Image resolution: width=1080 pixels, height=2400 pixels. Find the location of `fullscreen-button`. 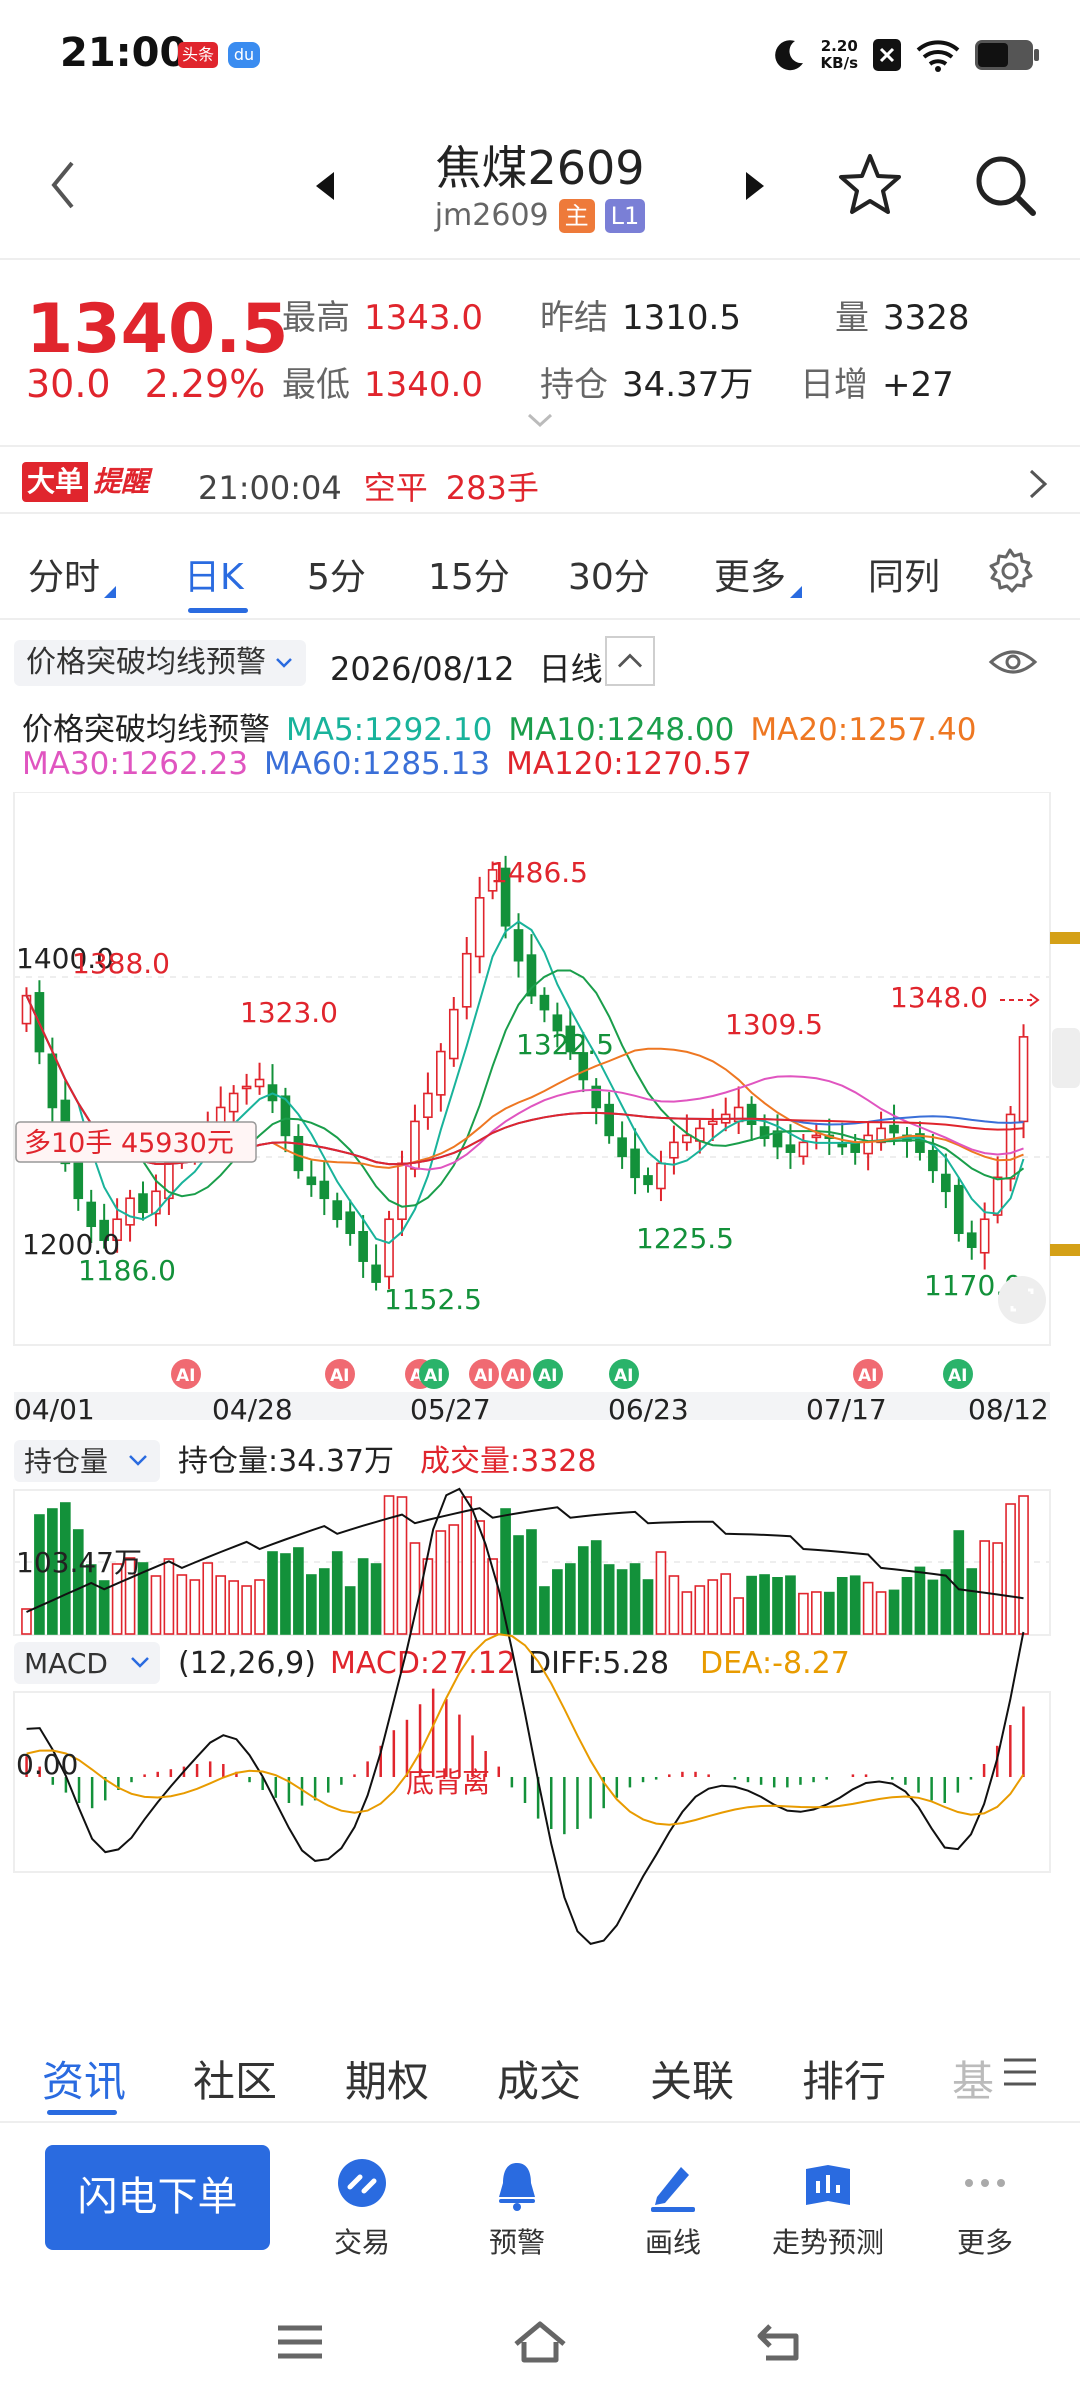

fullscreen-button is located at coordinates (1022, 1300).